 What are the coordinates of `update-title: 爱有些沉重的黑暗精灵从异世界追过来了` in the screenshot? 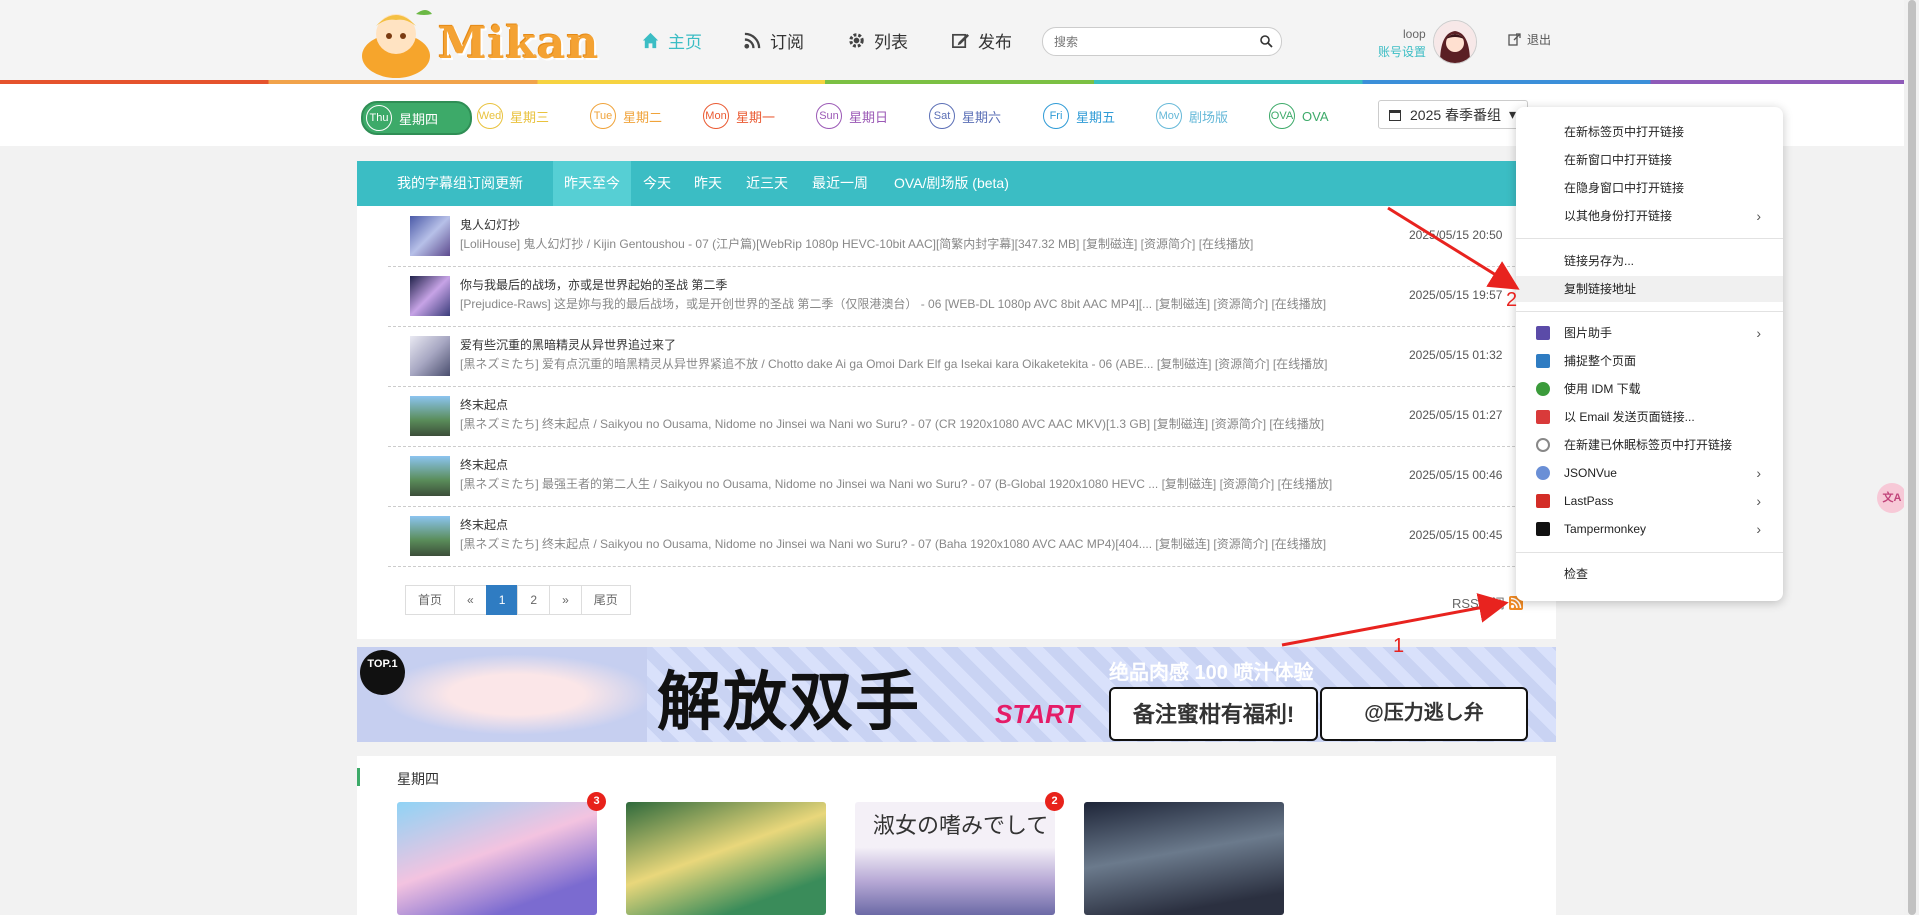 It's located at (568, 344).